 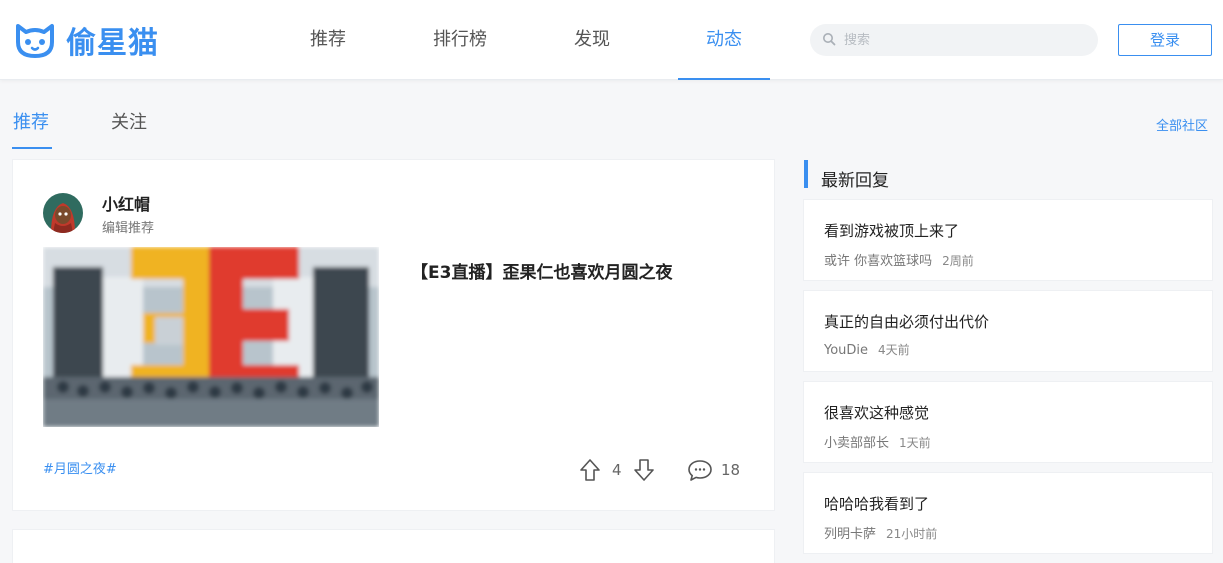 I want to click on search-input, so click(x=964, y=40).